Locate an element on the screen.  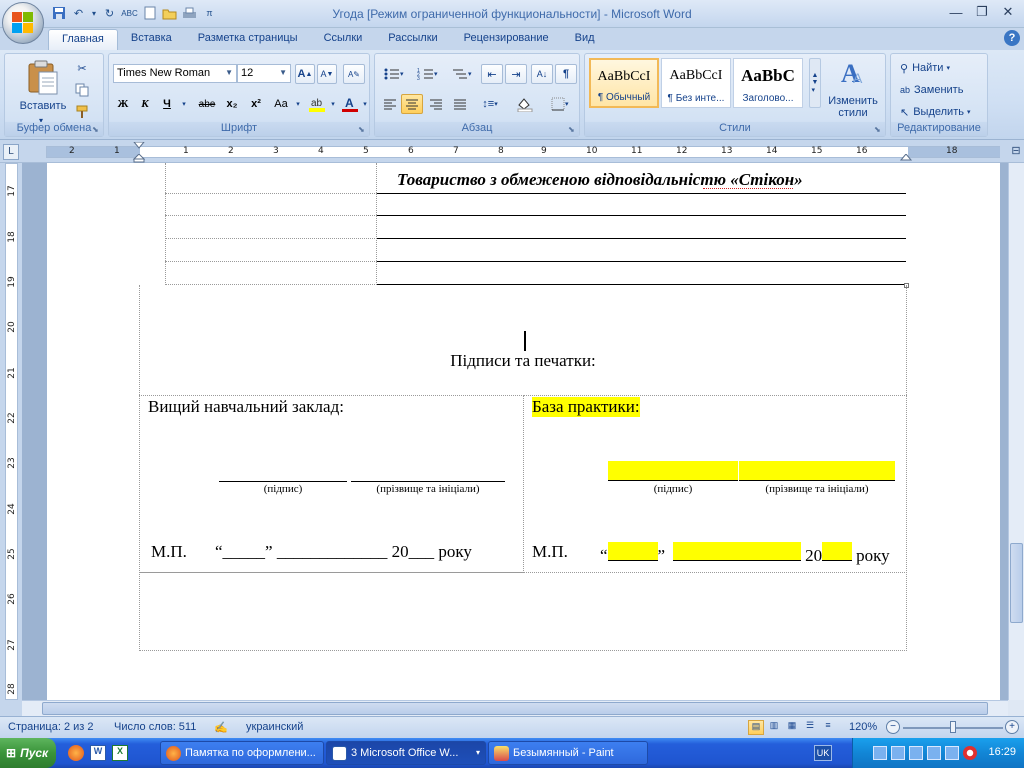
web-layout-icon: ▦ is located at coordinates (792, 727).